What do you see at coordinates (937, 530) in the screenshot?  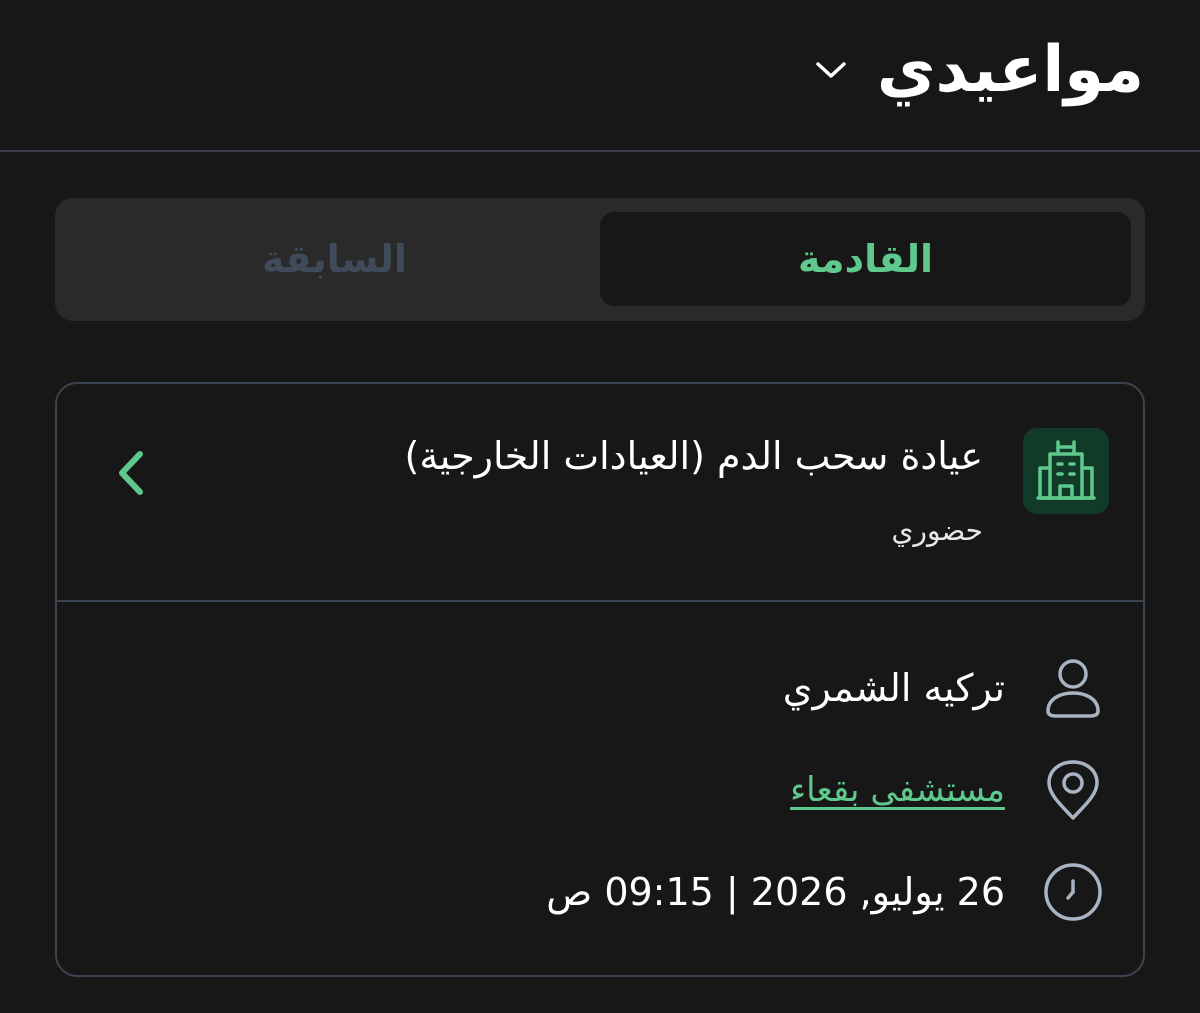 I see `visit-type: حضوري` at bounding box center [937, 530].